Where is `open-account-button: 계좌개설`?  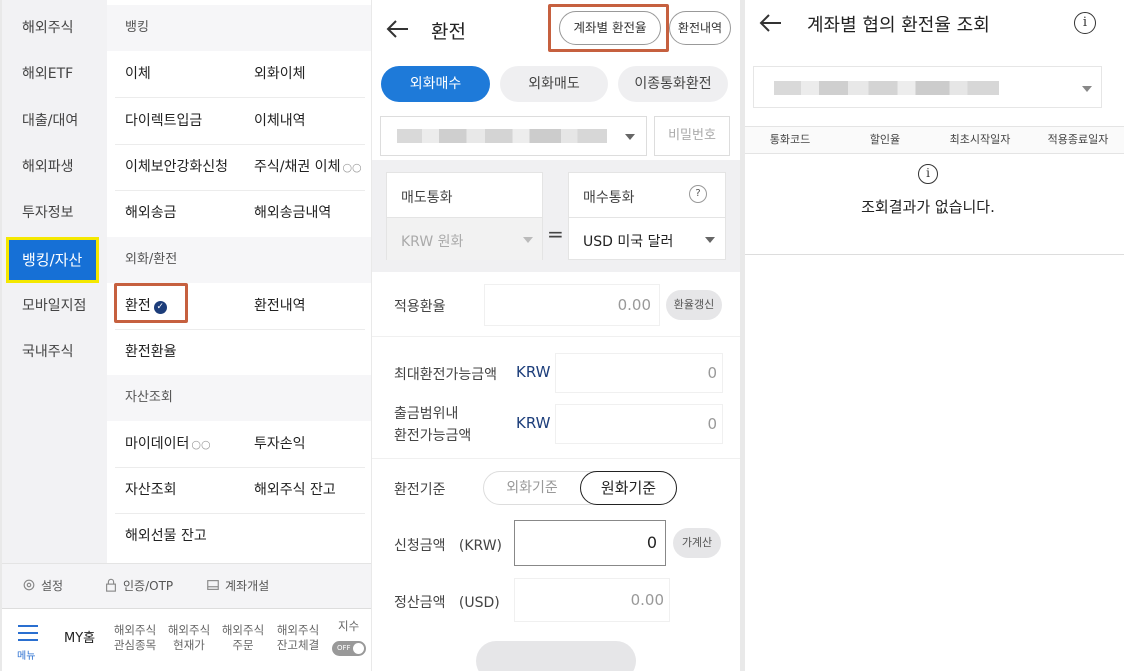 open-account-button: 계좌개설 is located at coordinates (237, 586).